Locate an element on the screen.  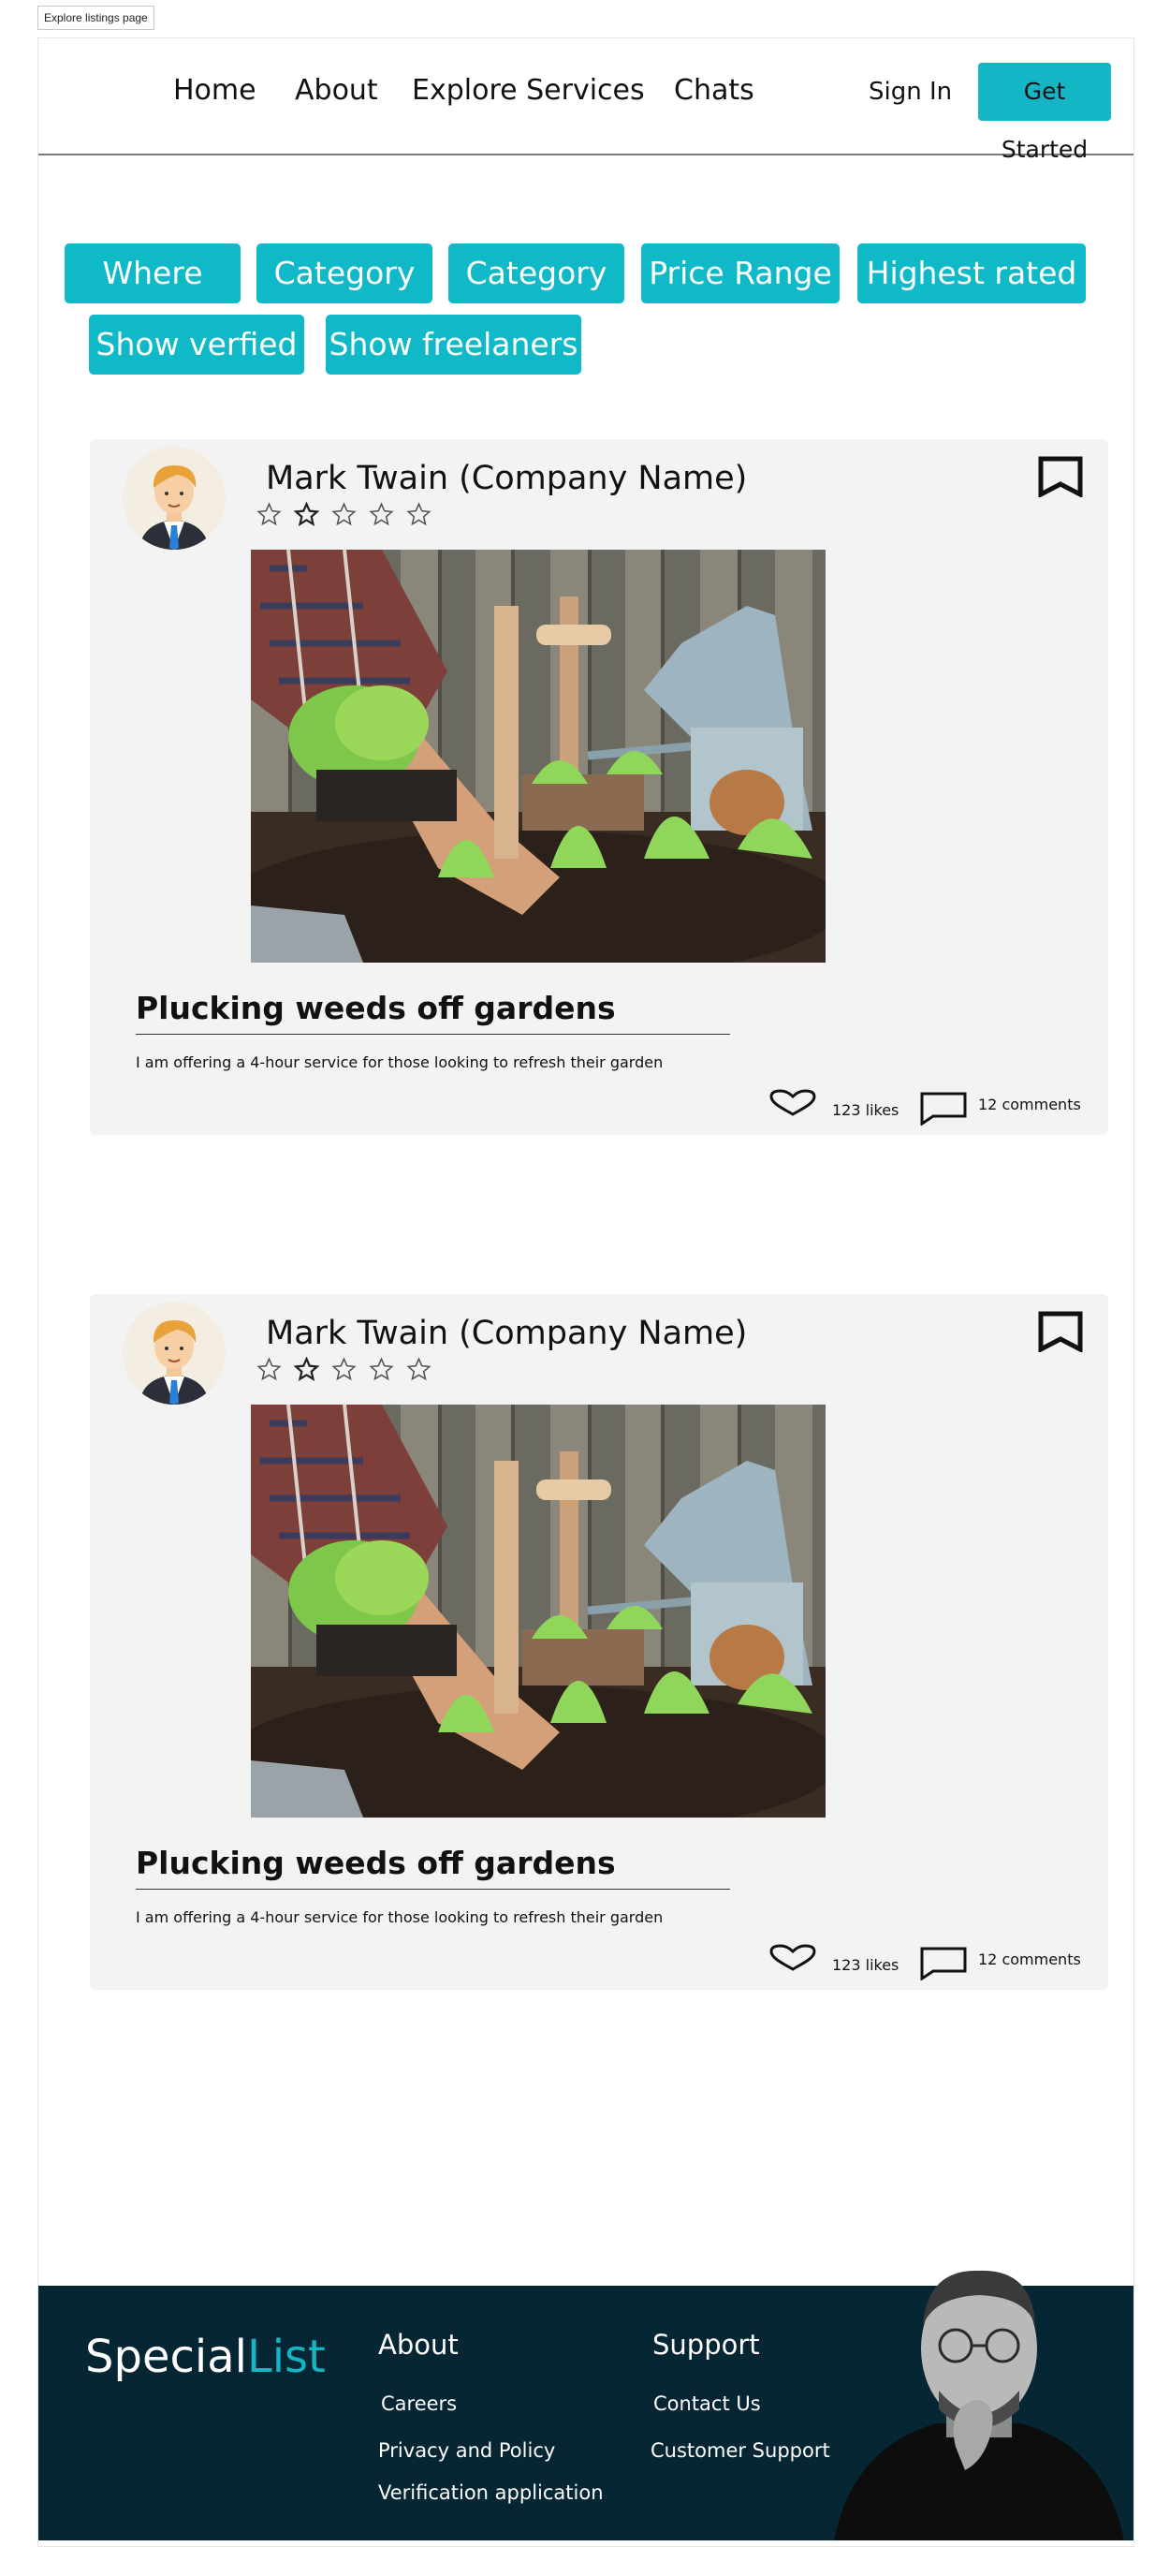
filter-where: Where is located at coordinates (153, 273).